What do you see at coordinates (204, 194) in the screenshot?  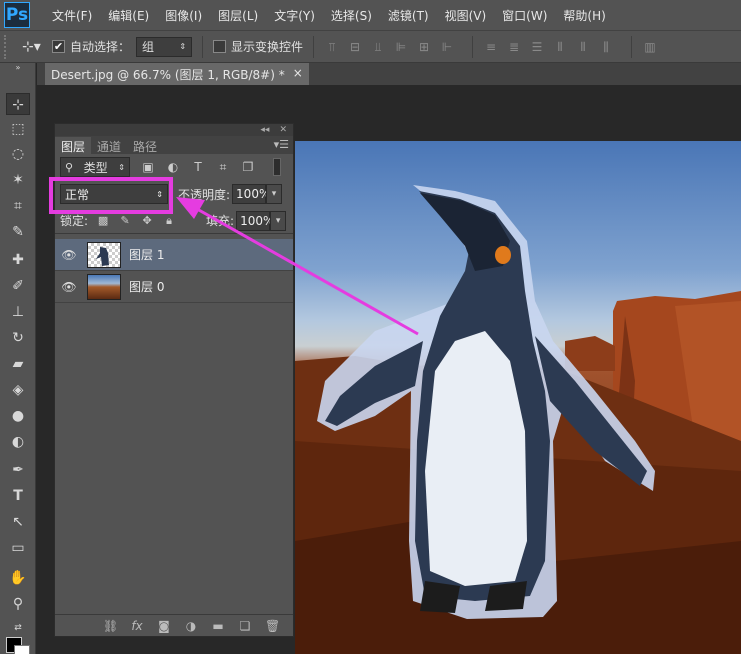 I see `opacity-label: 不透明度:` at bounding box center [204, 194].